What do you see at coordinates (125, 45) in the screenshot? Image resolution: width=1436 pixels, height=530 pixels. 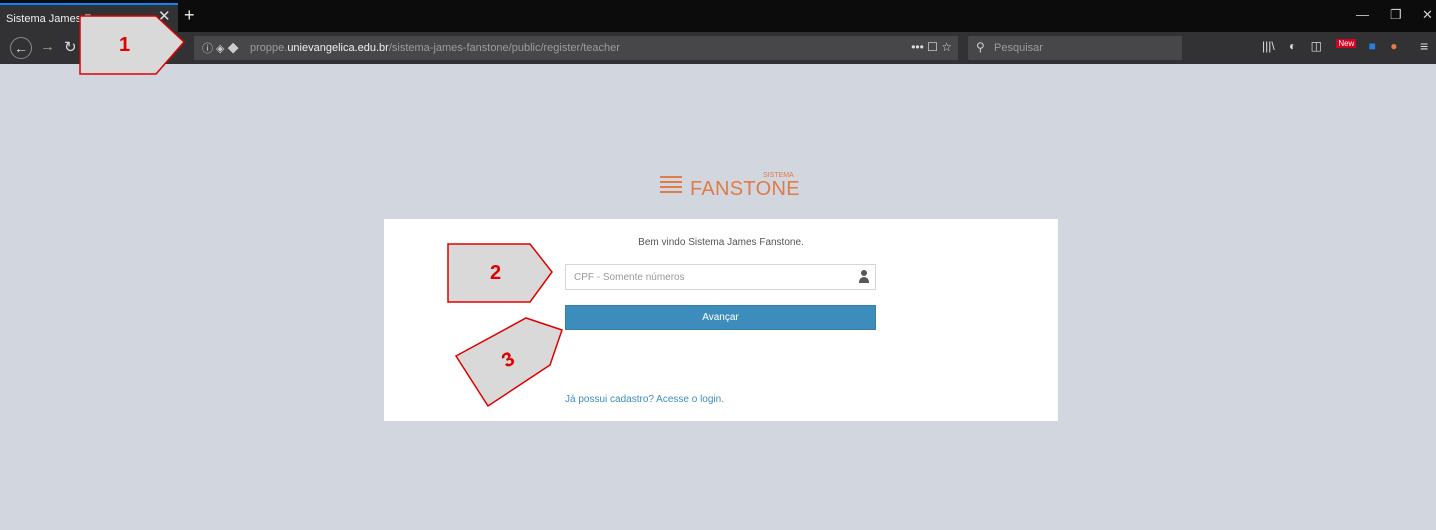 I see `callout-1-label: 1` at bounding box center [125, 45].